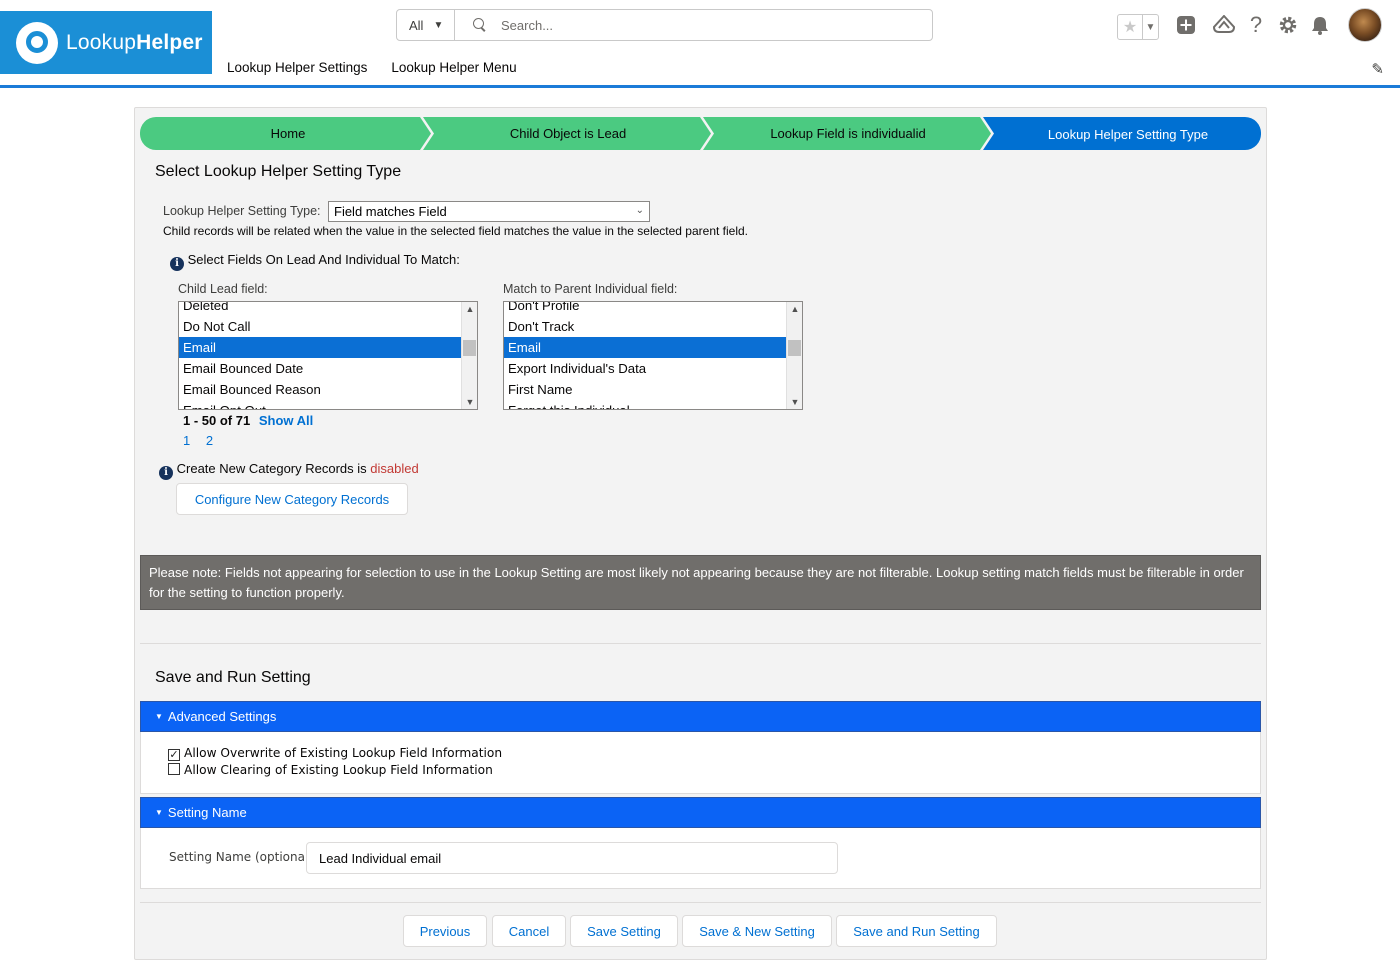  I want to click on pagination-summary: 1 - 50 of 71 Show All, so click(248, 420).